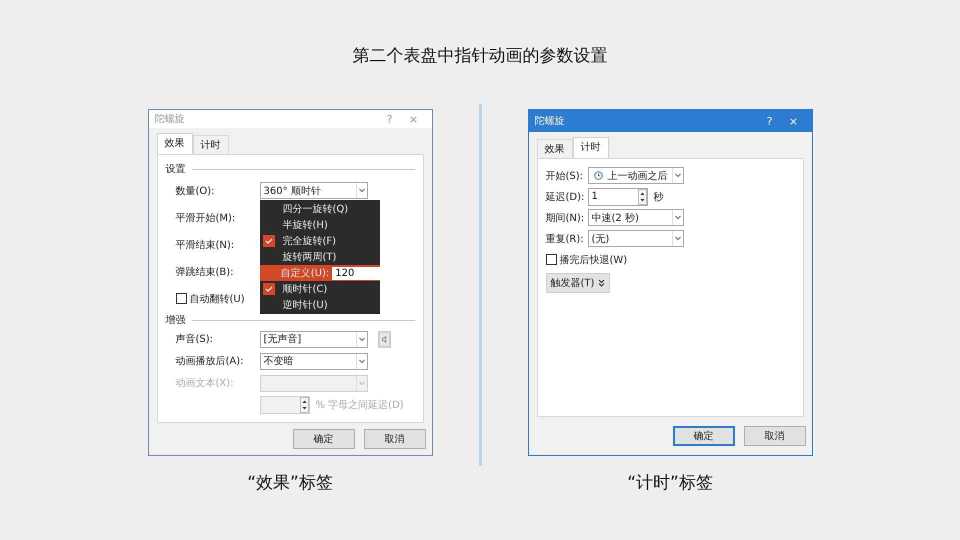 The height and width of the screenshot is (540, 960). I want to click on dropdown: 不变暗, so click(314, 361).